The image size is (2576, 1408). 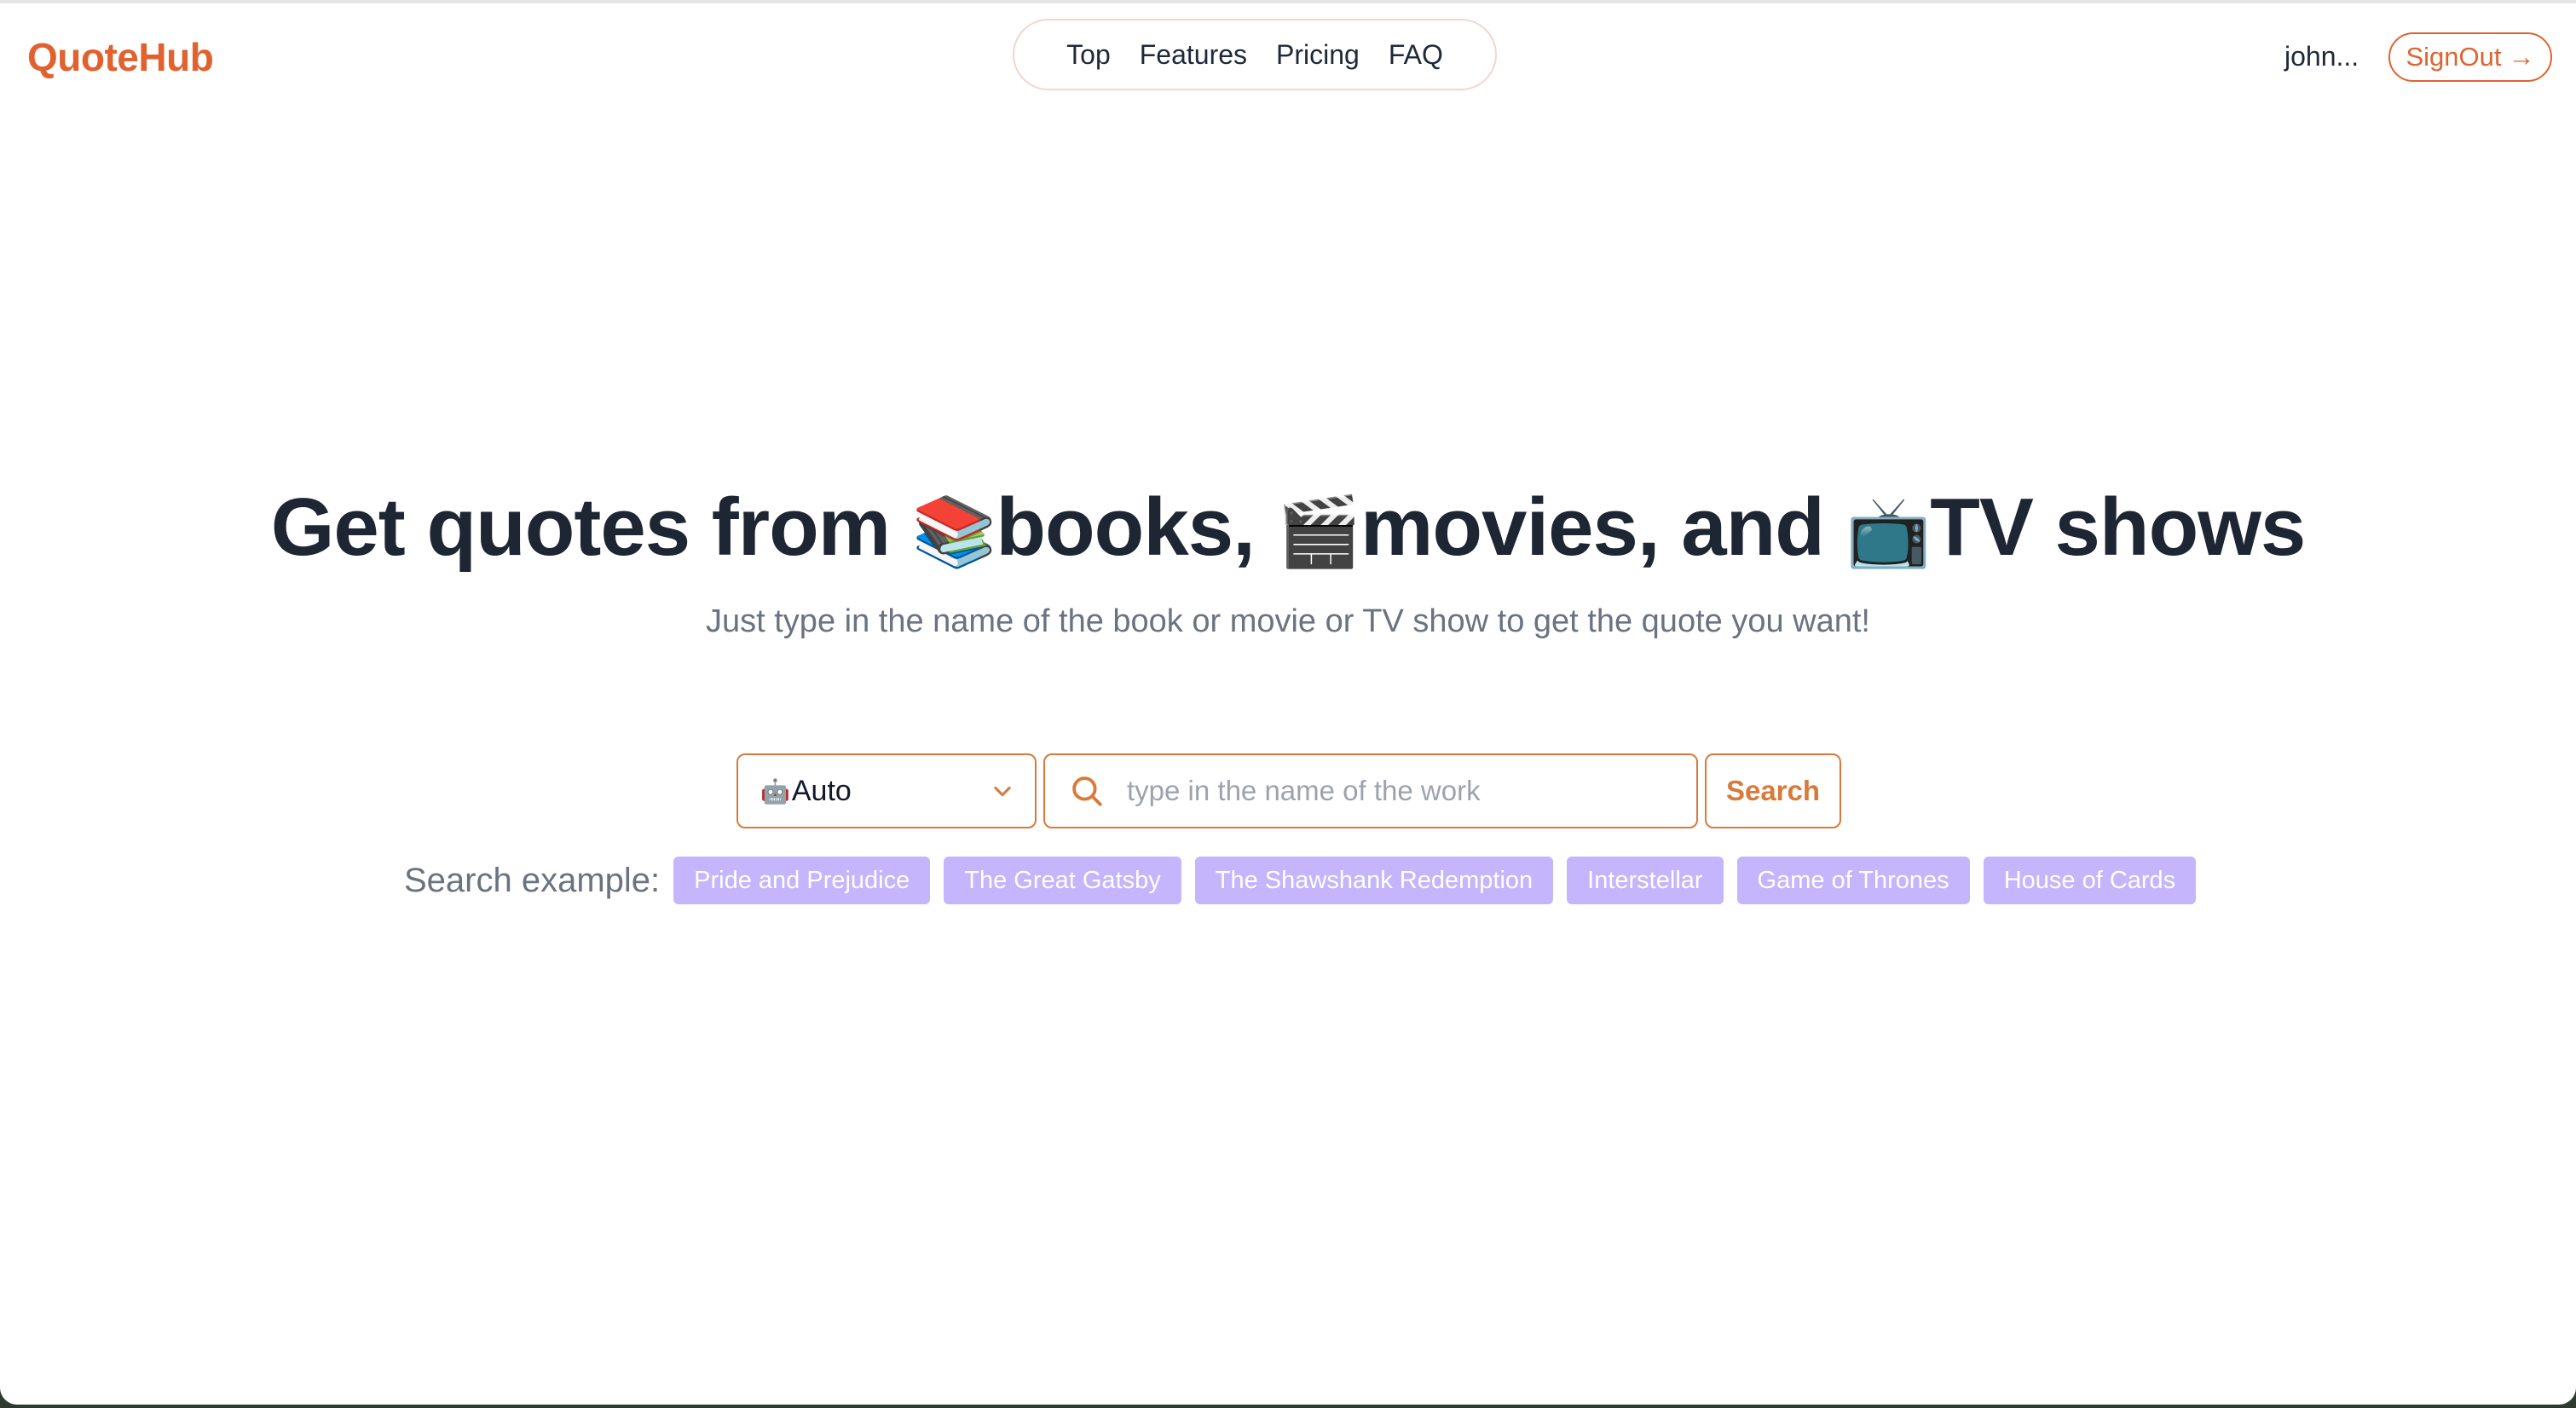 What do you see at coordinates (1888, 531) in the screenshot?
I see `television-icon: 📺` at bounding box center [1888, 531].